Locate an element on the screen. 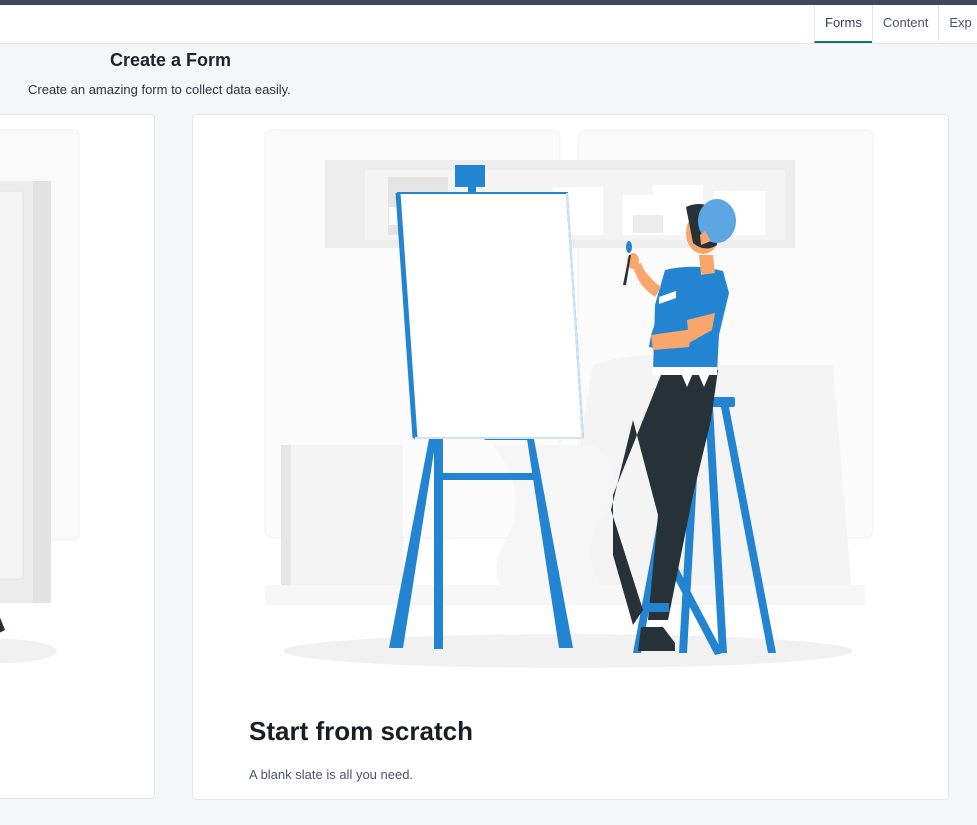 The image size is (977, 825). tab-forms: Forms is located at coordinates (843, 24).